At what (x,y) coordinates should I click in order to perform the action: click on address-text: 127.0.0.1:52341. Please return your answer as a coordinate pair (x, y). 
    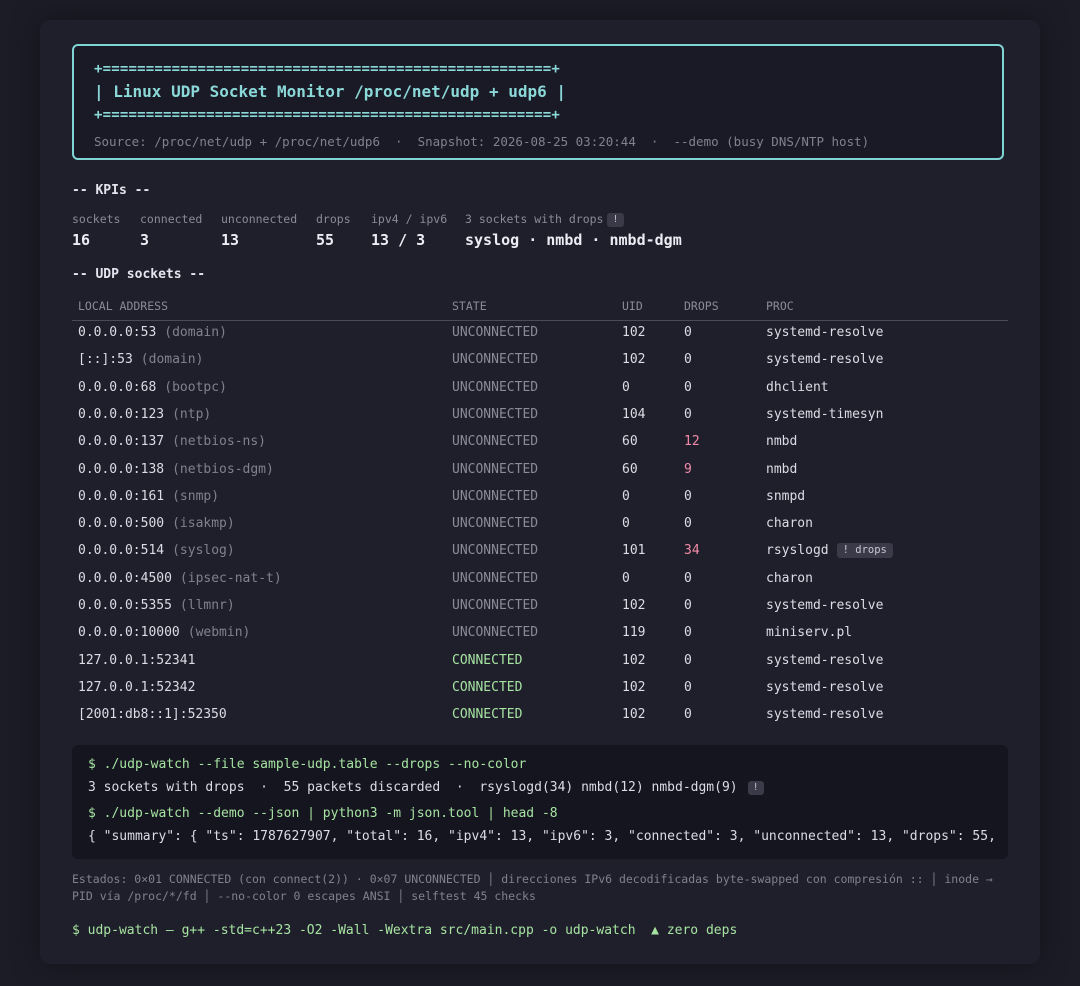
    Looking at the image, I should click on (137, 660).